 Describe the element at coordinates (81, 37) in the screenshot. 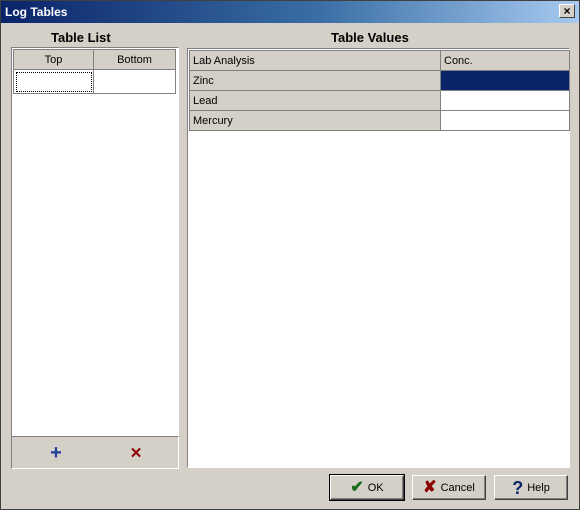

I see `table-list-title: Table List` at that location.